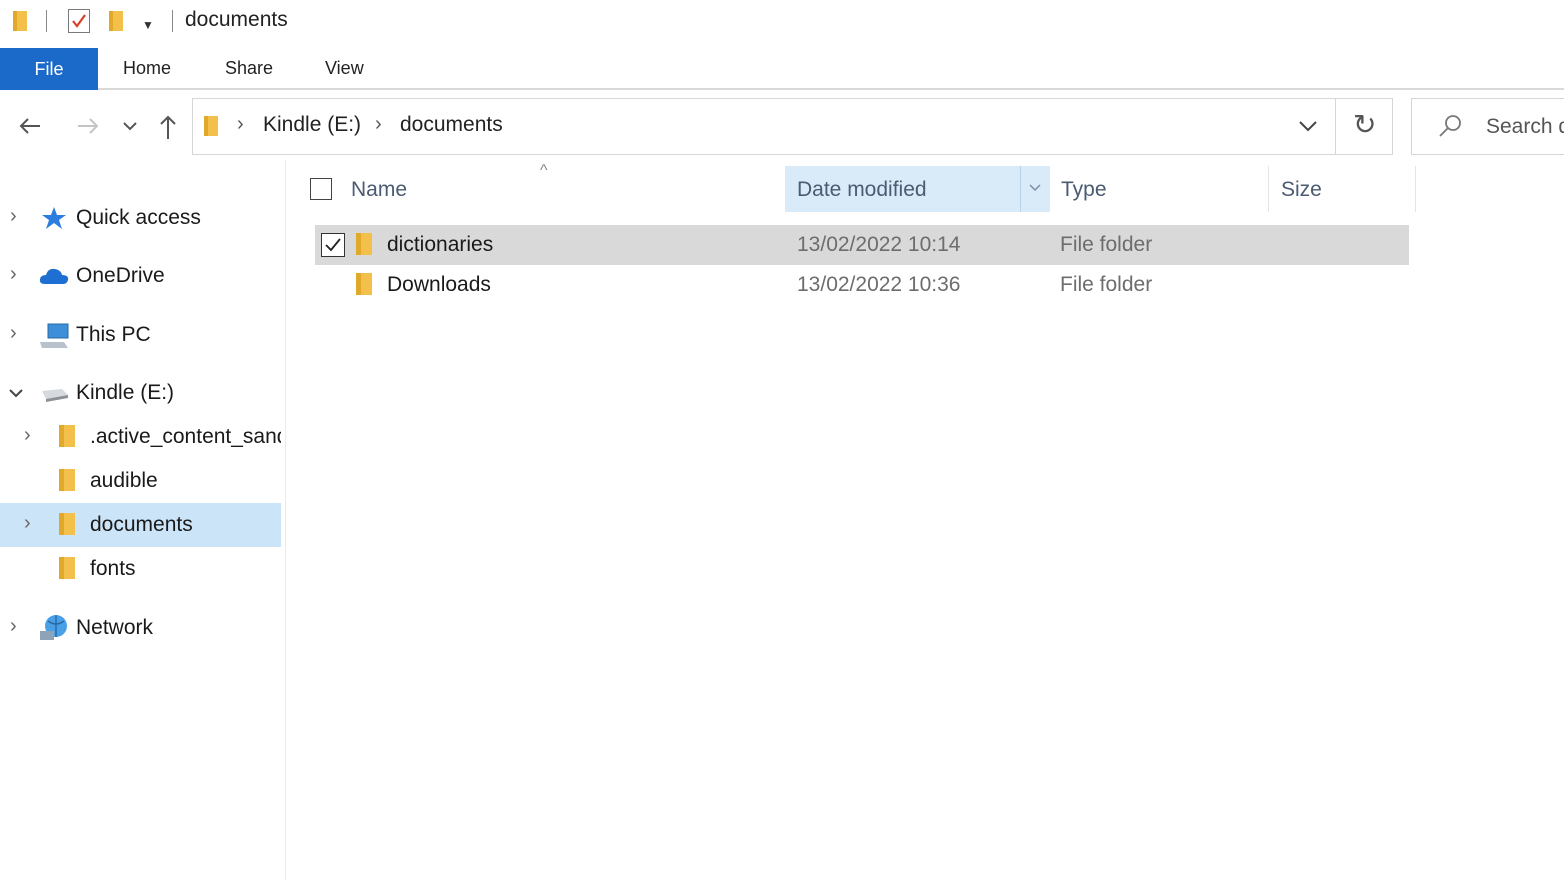 Image resolution: width=1564 pixels, height=880 pixels. Describe the element at coordinates (1364, 125) in the screenshot. I see `refresh-icon: ↻` at that location.